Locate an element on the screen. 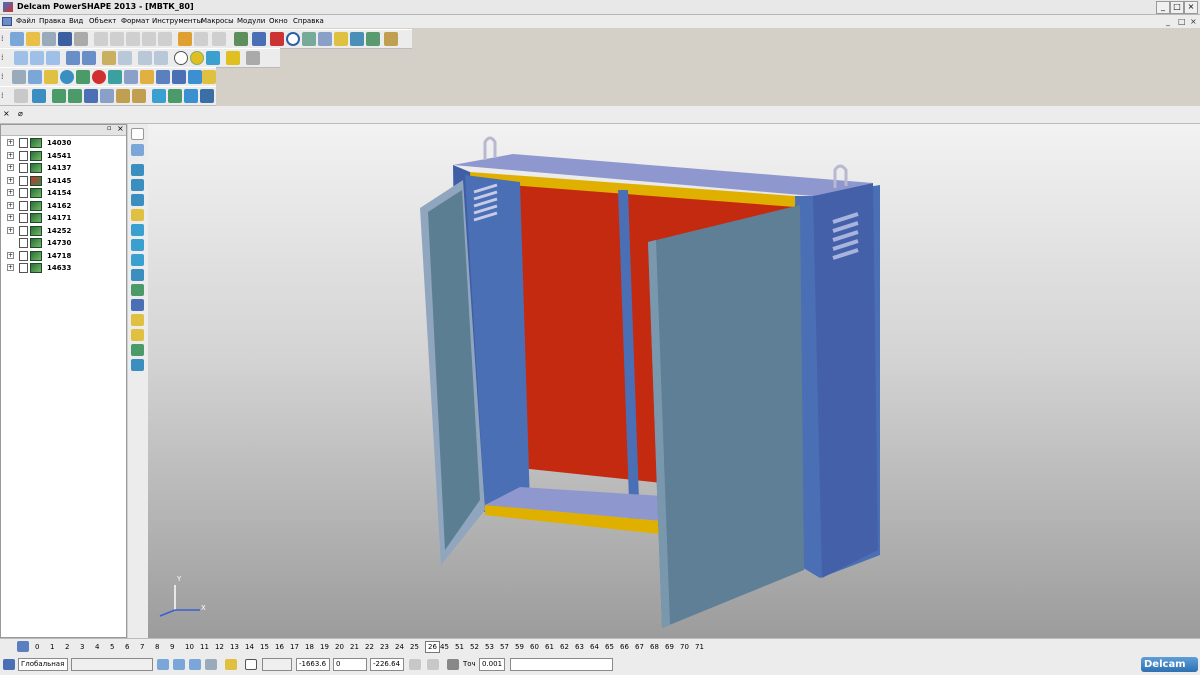  new-model-icon is located at coordinates (17, 39).